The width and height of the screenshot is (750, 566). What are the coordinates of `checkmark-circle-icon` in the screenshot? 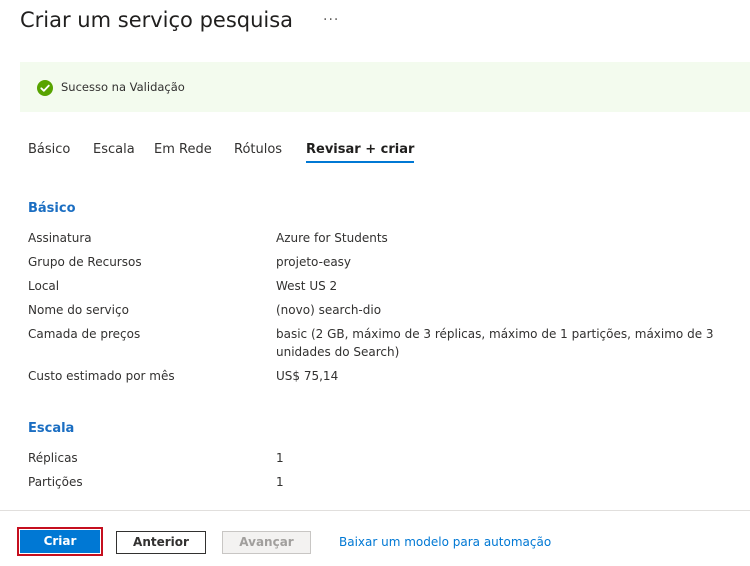 It's located at (45, 88).